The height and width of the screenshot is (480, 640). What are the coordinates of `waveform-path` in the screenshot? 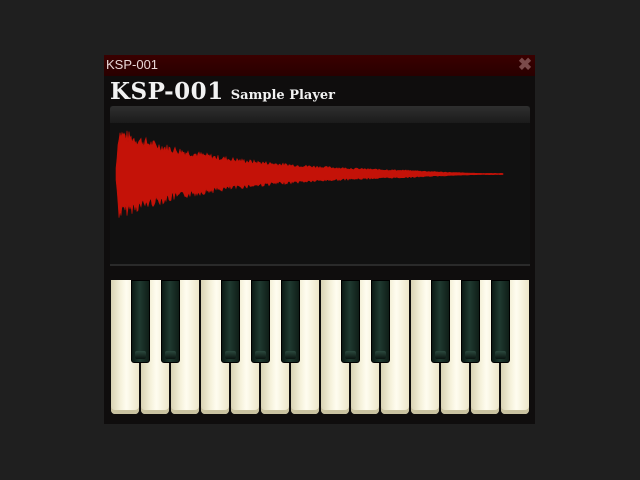 It's located at (309, 174).